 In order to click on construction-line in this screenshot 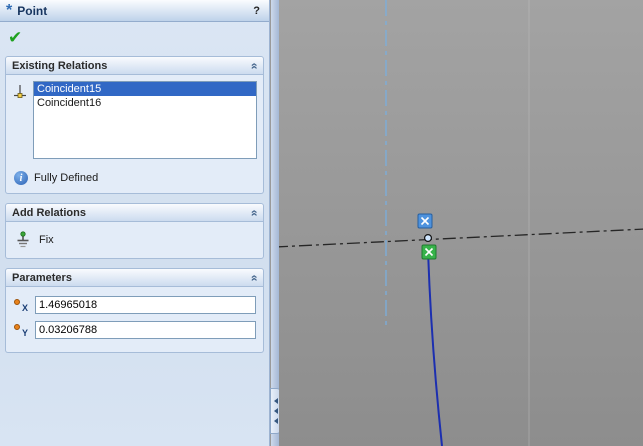, I will do `click(461, 238)`.